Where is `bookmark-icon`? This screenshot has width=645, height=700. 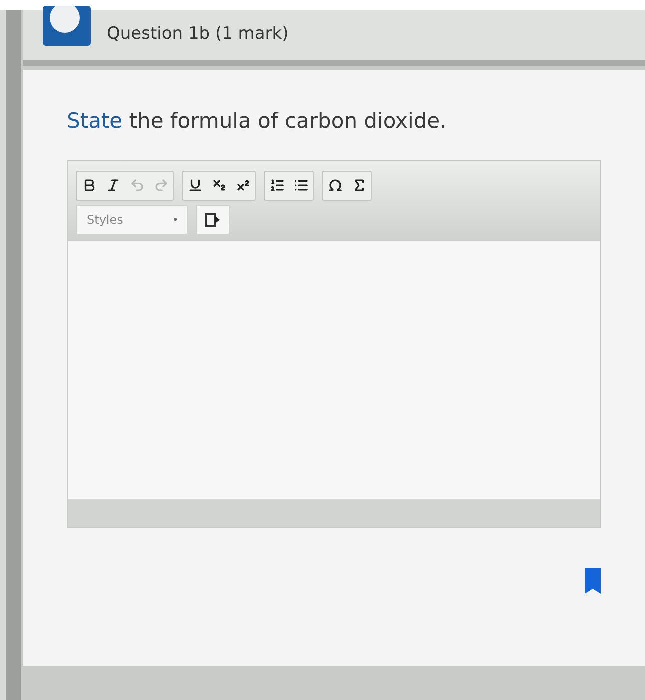
bookmark-icon is located at coordinates (593, 581).